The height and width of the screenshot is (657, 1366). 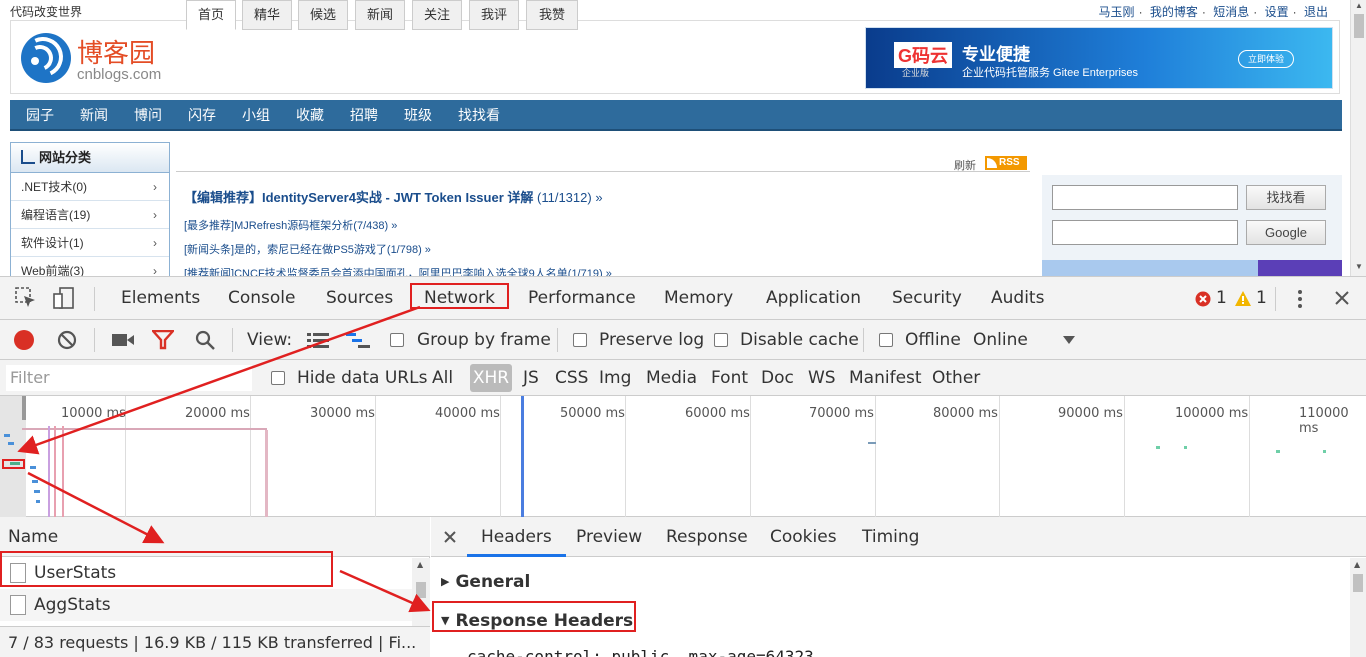 I want to click on feed-item: [最多推荐]MJRefresh源码框架分析(7/438) », so click(x=290, y=225).